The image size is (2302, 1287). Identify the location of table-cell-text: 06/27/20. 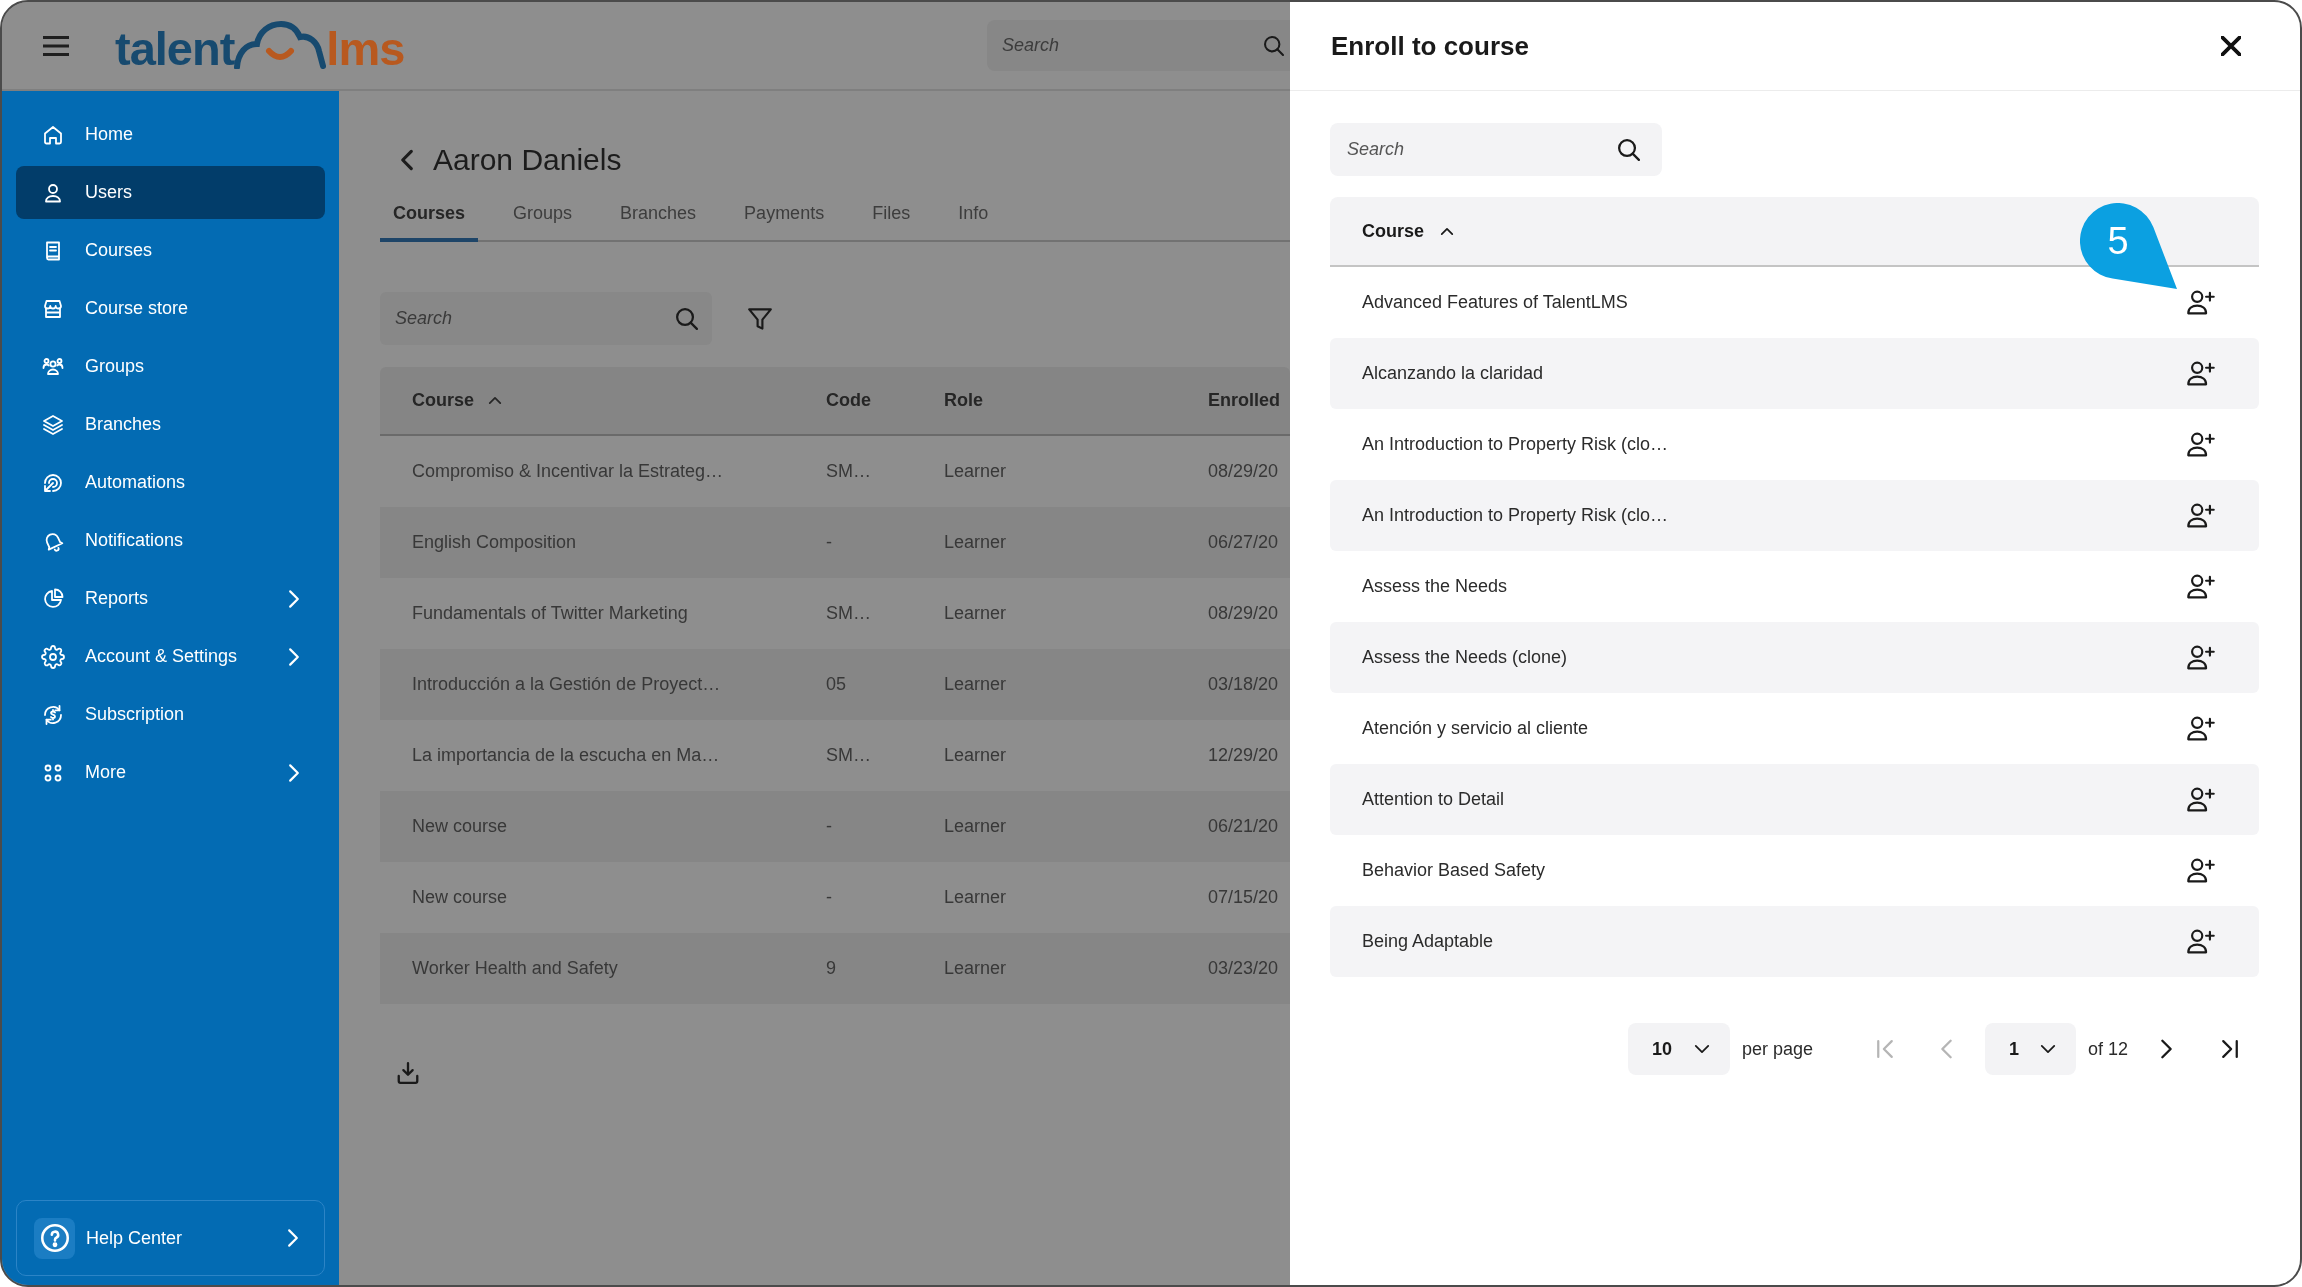
(1243, 542).